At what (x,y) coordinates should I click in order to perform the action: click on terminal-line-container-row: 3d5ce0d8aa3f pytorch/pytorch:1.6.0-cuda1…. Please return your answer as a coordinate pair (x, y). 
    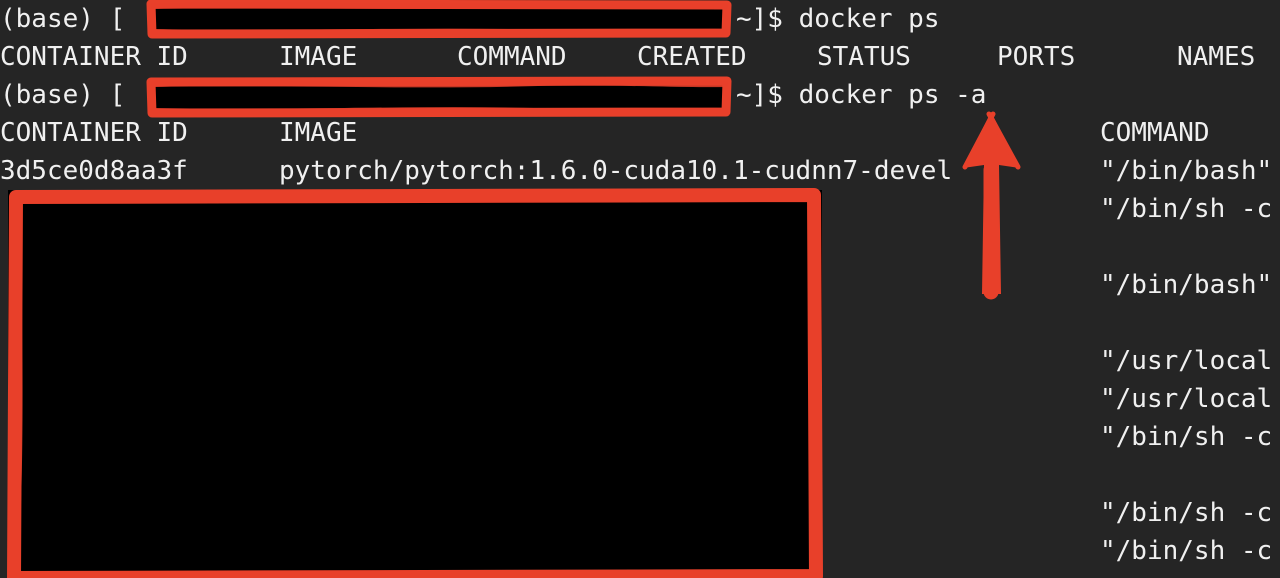
    Looking at the image, I should click on (640, 171).